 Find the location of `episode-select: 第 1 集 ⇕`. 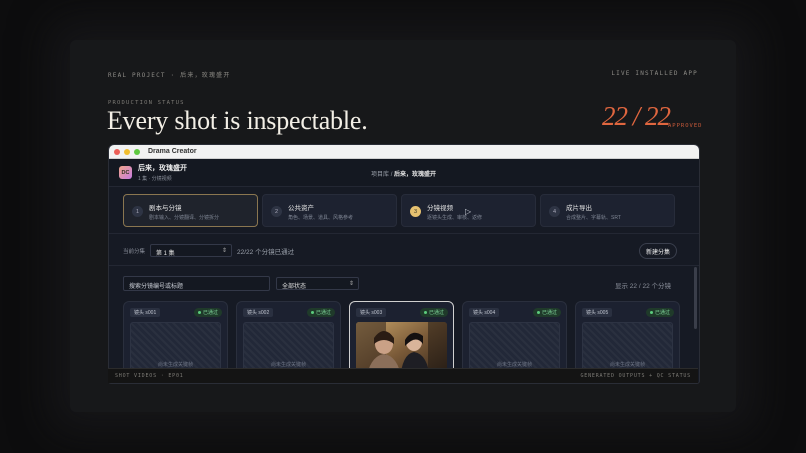

episode-select: 第 1 集 ⇕ is located at coordinates (191, 250).